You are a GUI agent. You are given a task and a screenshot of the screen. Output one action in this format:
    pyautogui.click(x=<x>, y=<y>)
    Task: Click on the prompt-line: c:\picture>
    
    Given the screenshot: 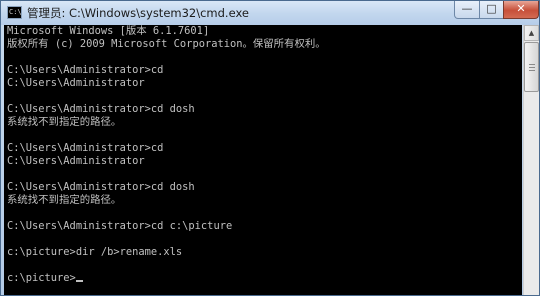 What is the action you would take?
    pyautogui.click(x=263, y=278)
    